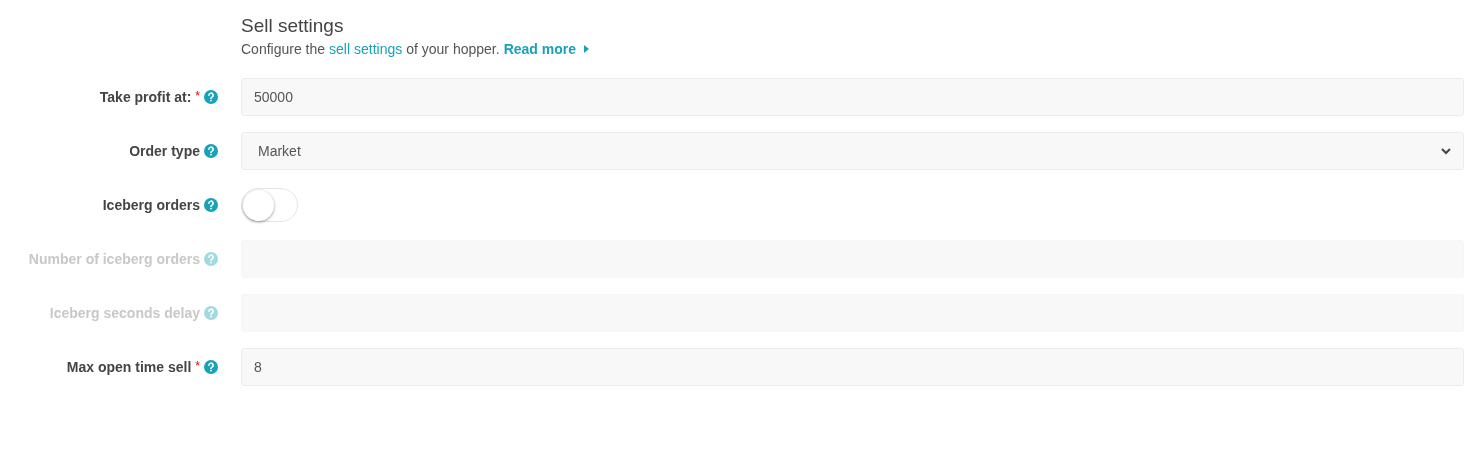 The height and width of the screenshot is (468, 1484). Describe the element at coordinates (129, 367) in the screenshot. I see `field-label: Max open time sell` at that location.